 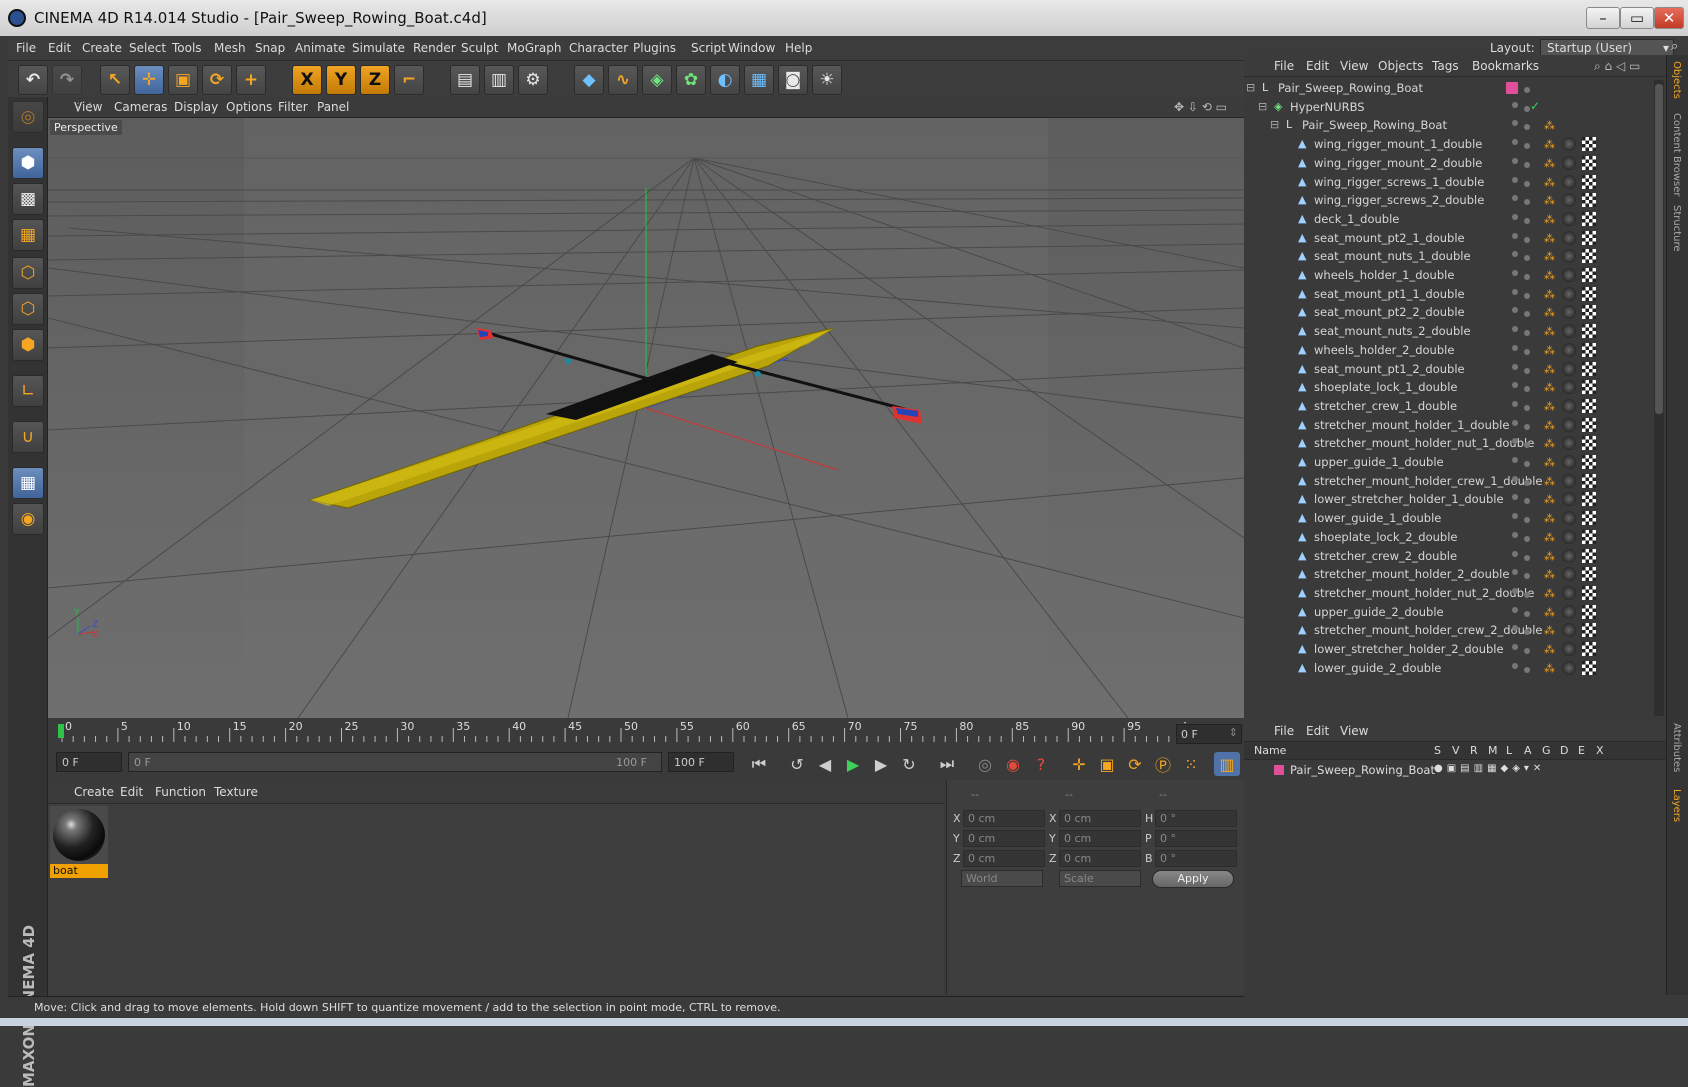 What do you see at coordinates (1196, 838) in the screenshot?
I see `rotation-p-field: 0 °` at bounding box center [1196, 838].